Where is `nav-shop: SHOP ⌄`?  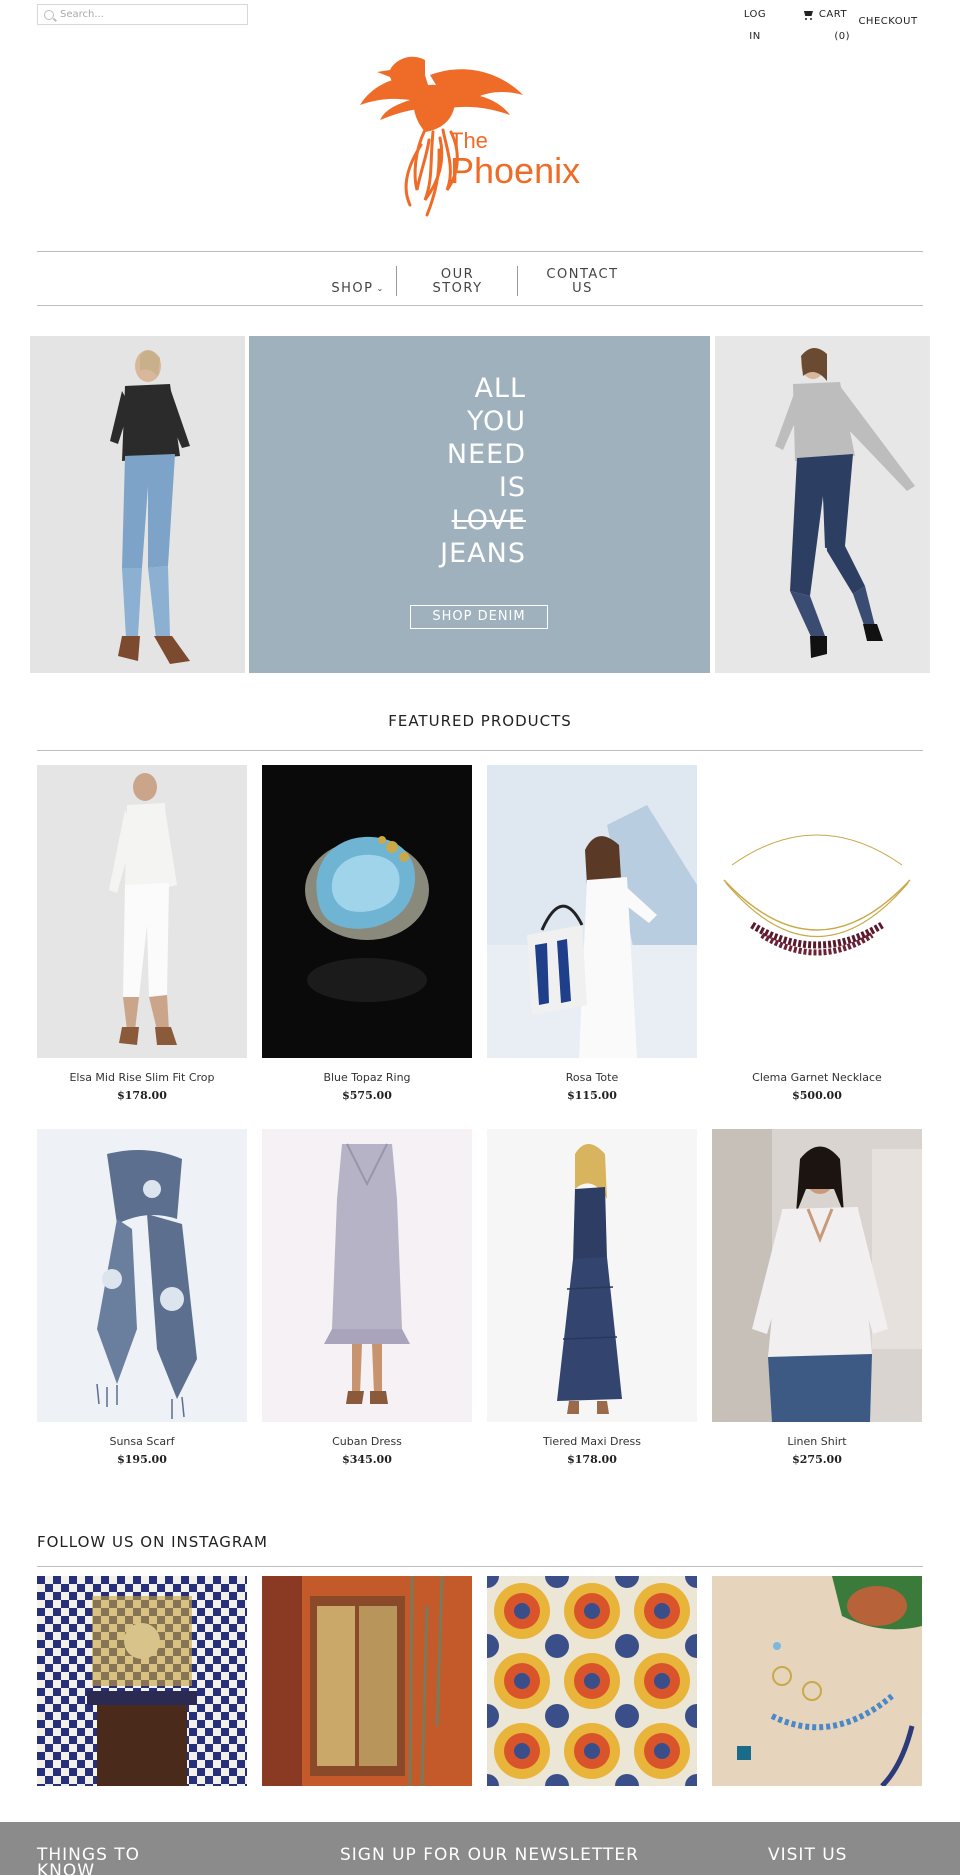 nav-shop: SHOP ⌄ is located at coordinates (358, 289).